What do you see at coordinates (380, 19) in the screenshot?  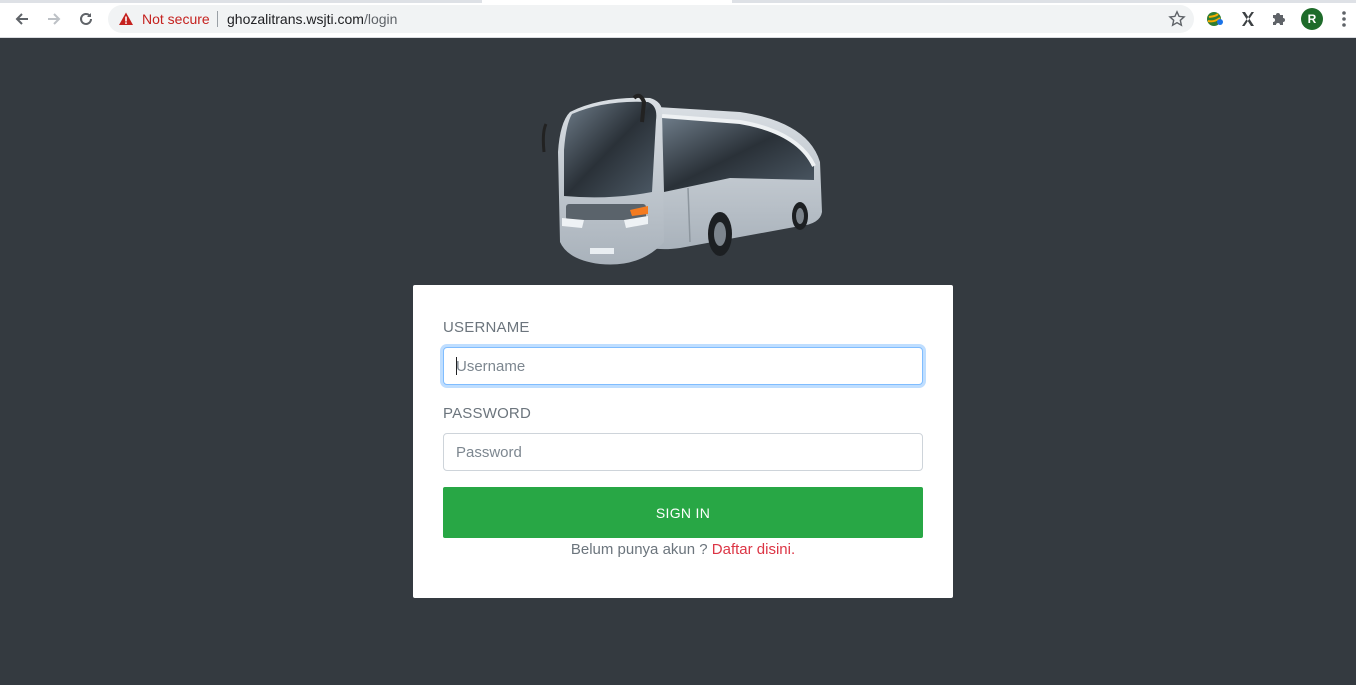 I see `url-path: /login` at bounding box center [380, 19].